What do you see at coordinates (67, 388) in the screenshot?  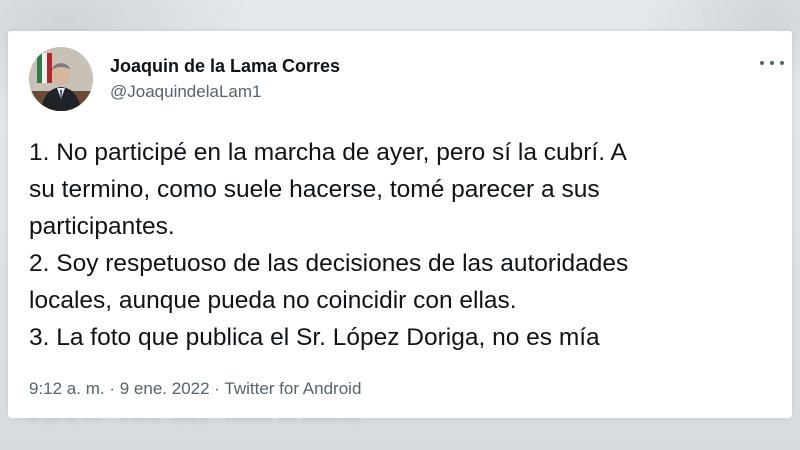 I see `tweet-time: 9:12 a. m.` at bounding box center [67, 388].